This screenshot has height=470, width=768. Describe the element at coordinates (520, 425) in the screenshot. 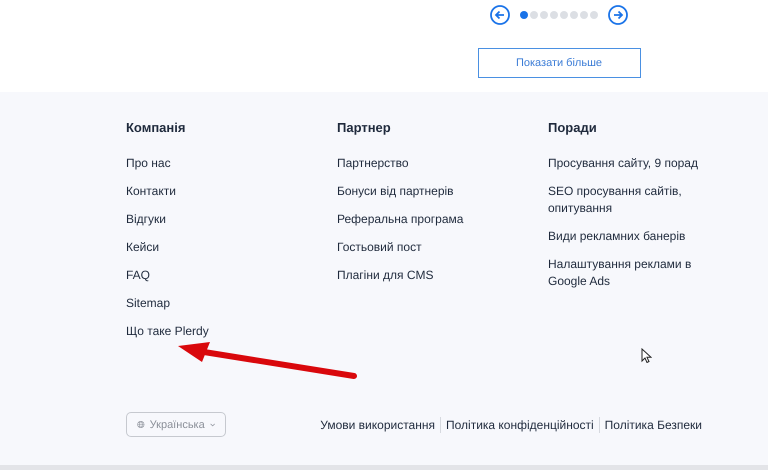

I see `legal-link: Політика конфіденційності` at that location.